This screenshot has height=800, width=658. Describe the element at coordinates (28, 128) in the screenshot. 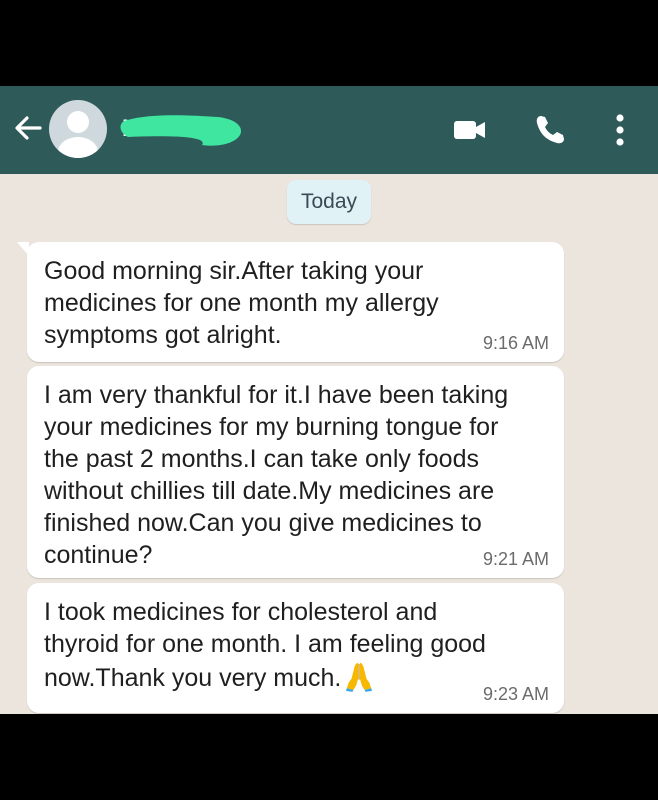

I see `arrow-left-icon` at that location.